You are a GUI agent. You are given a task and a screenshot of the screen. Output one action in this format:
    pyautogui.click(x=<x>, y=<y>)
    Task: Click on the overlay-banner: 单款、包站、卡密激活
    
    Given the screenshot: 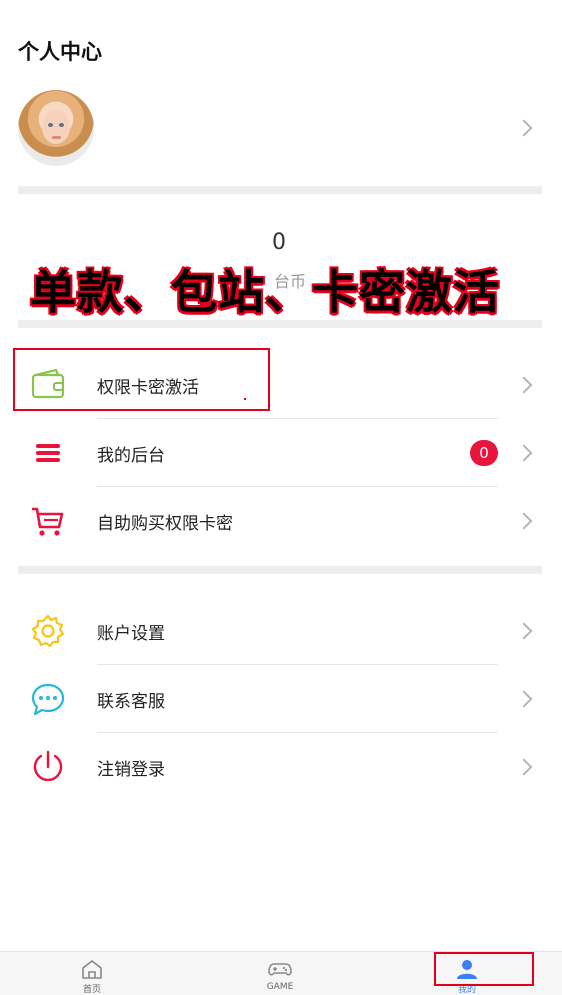 What is the action you would take?
    pyautogui.click(x=265, y=292)
    